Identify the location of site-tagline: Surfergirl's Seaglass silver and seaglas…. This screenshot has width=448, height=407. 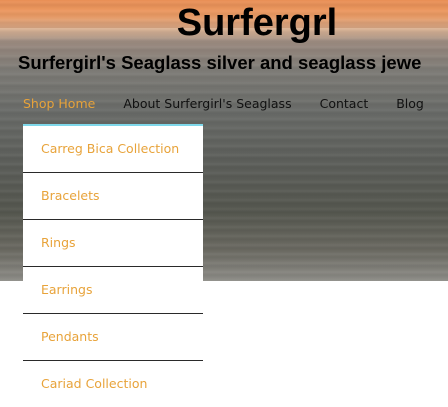
(220, 62).